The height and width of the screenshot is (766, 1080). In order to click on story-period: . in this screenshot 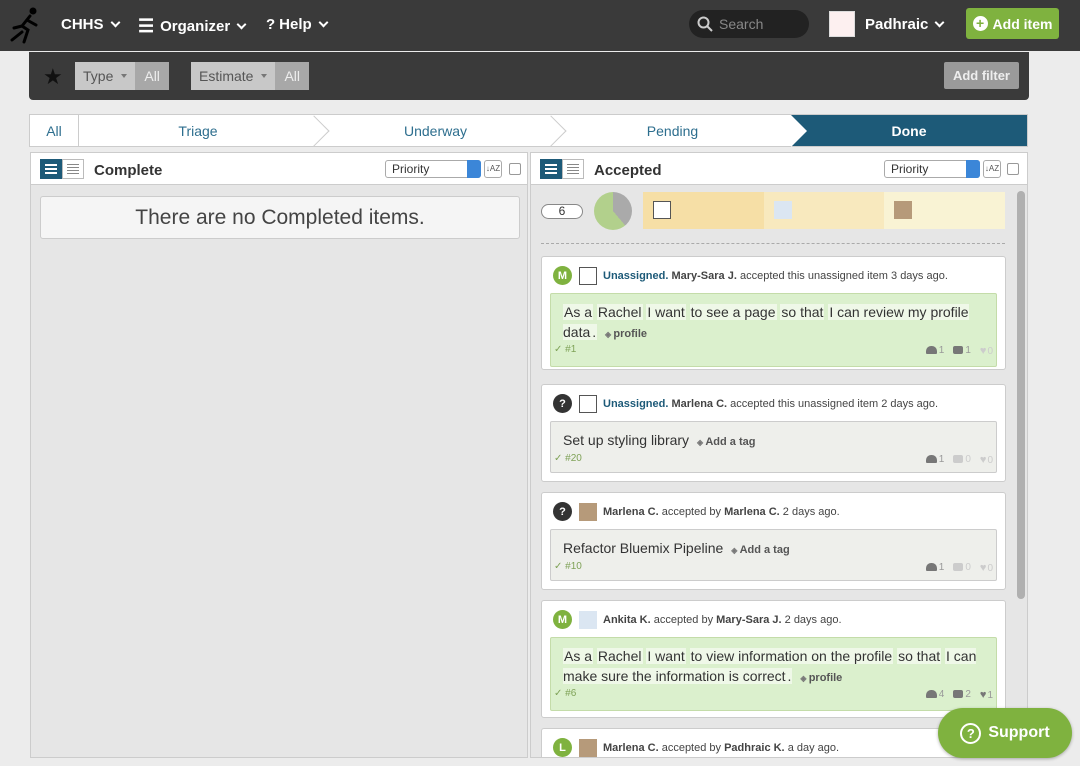, I will do `click(594, 332)`.